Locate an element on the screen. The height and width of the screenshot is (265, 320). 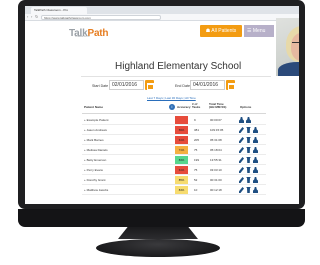
col-options: Options is located at coordinates (246, 107).